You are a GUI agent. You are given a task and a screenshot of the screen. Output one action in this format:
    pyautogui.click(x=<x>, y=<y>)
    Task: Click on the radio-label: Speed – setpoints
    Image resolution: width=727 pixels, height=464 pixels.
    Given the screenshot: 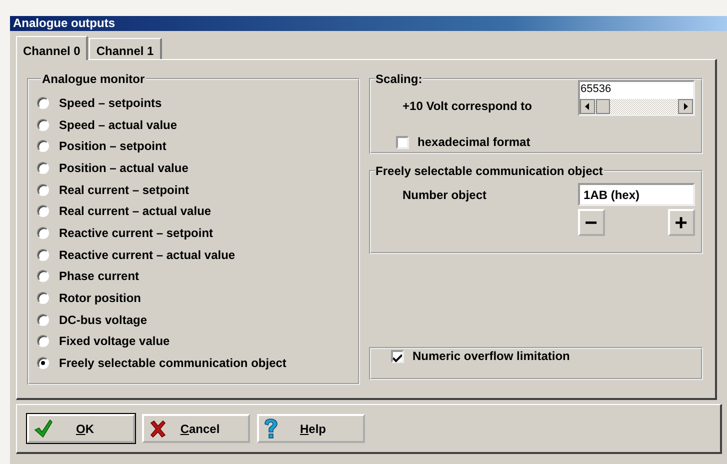 What is the action you would take?
    pyautogui.click(x=110, y=103)
    